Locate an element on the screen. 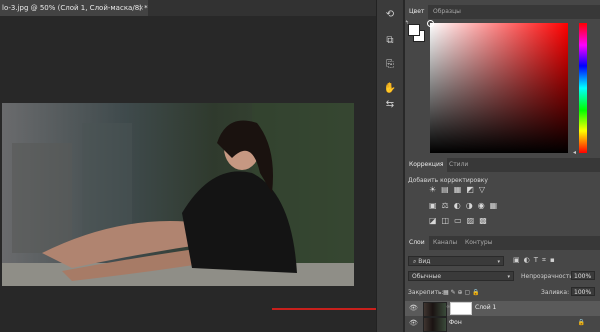 The width and height of the screenshot is (600, 332). lock-icons: ▦ ✎ ⊕ ▢ 🔒 is located at coordinates (461, 292).